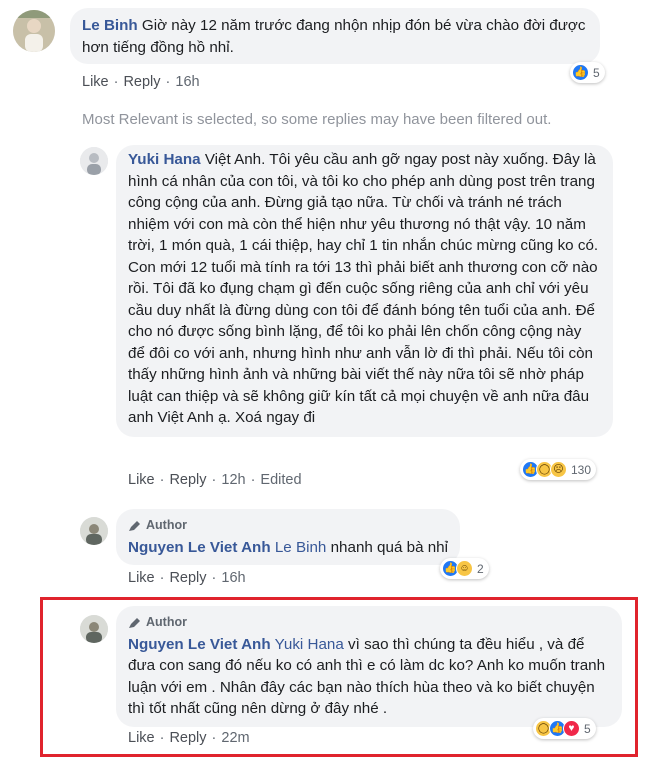 The width and height of the screenshot is (650, 764). Describe the element at coordinates (389, 547) in the screenshot. I see `comment-text: nhanh quá bà nhỉ` at that location.